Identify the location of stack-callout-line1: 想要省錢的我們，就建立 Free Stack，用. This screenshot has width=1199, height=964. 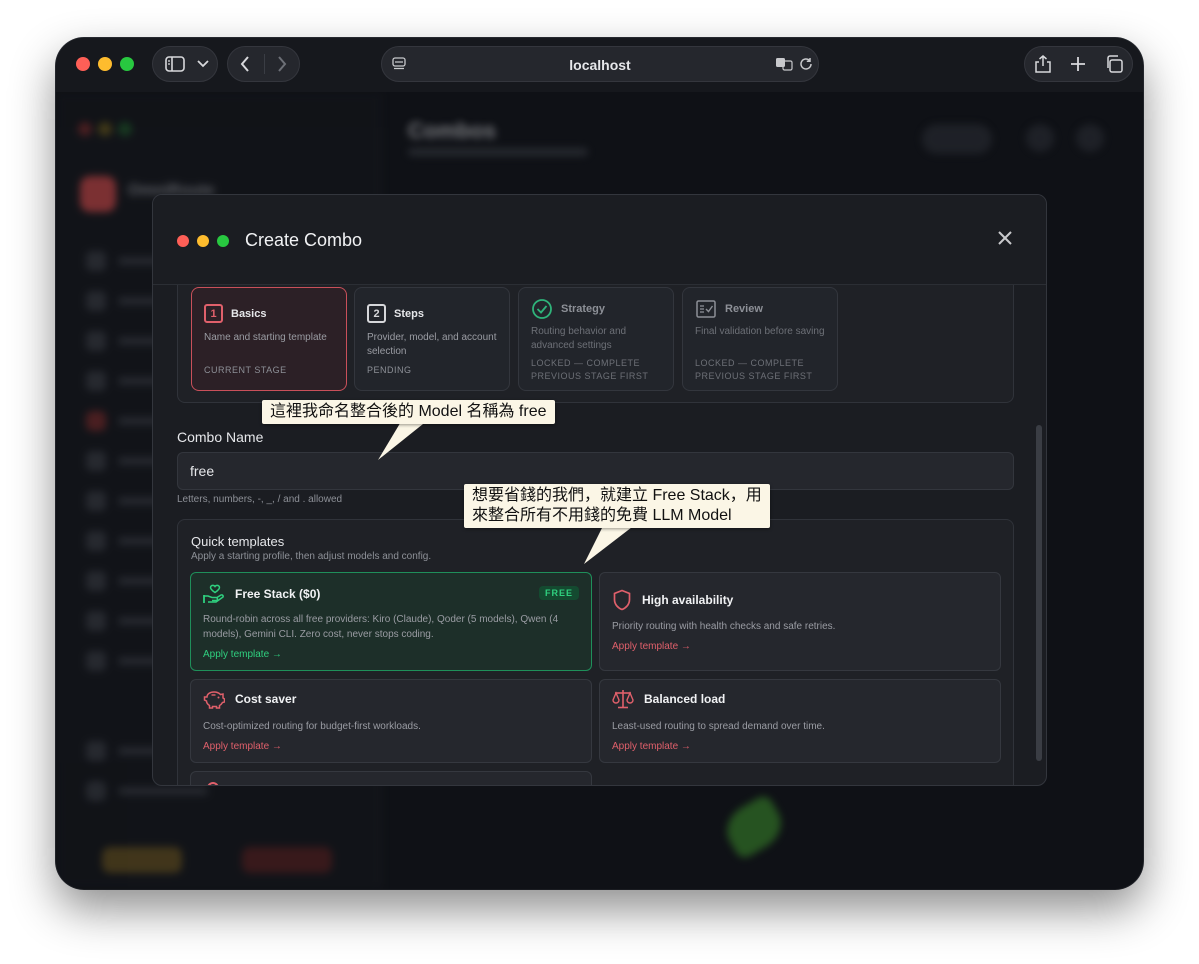
(617, 495).